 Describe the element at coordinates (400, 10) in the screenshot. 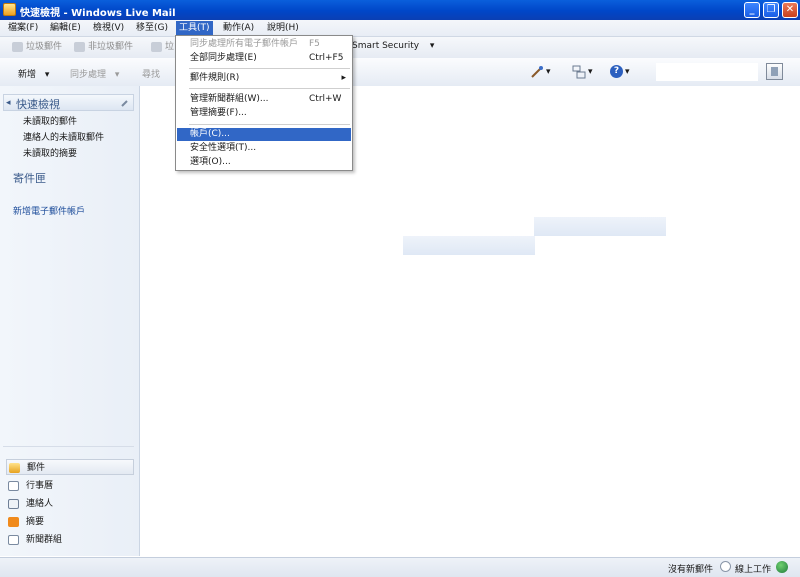

I see `title-bar: 快速檢視 - Windows Live Mail _ ❐ ✕` at that location.